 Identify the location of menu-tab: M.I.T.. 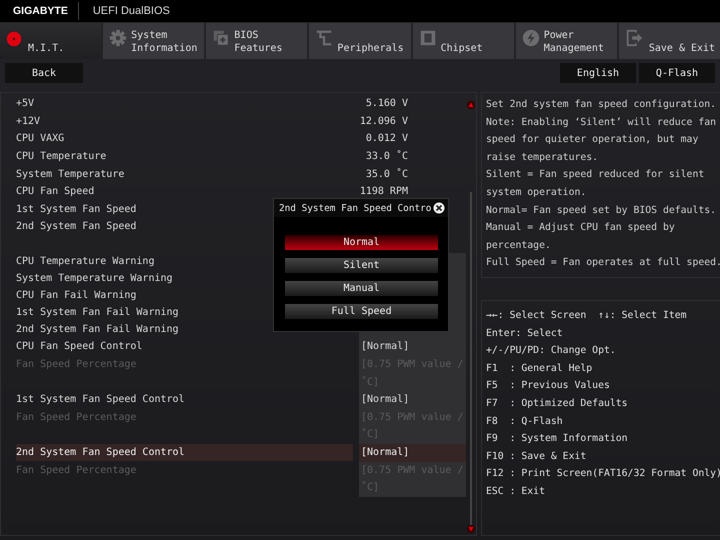
(51, 41).